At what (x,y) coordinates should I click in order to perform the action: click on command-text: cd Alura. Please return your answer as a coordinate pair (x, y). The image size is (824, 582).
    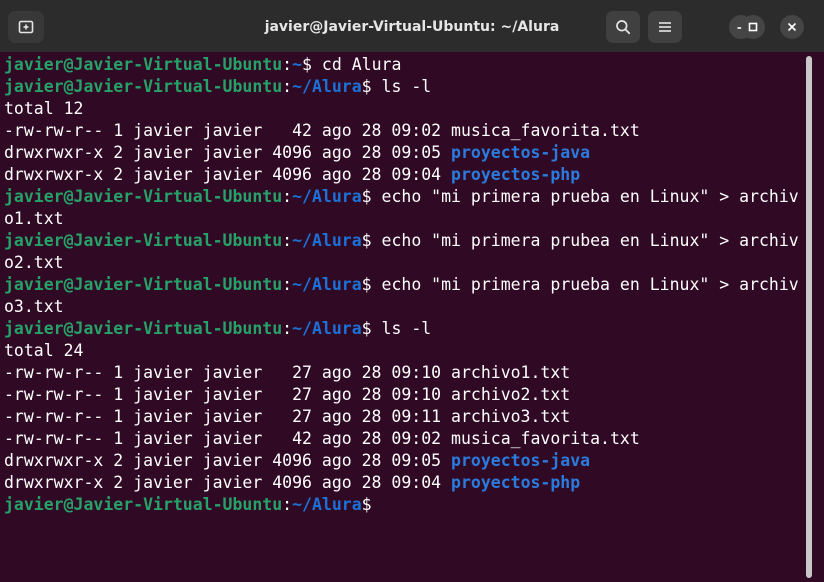
    Looking at the image, I should click on (356, 64).